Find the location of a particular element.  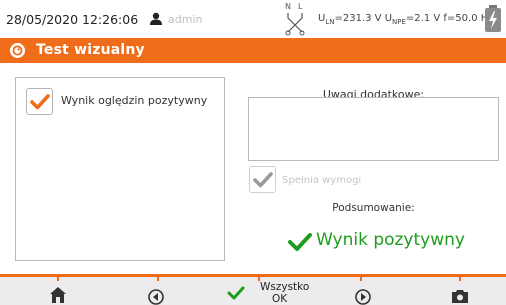

unpe-value: =2.1 V is located at coordinates (423, 18).